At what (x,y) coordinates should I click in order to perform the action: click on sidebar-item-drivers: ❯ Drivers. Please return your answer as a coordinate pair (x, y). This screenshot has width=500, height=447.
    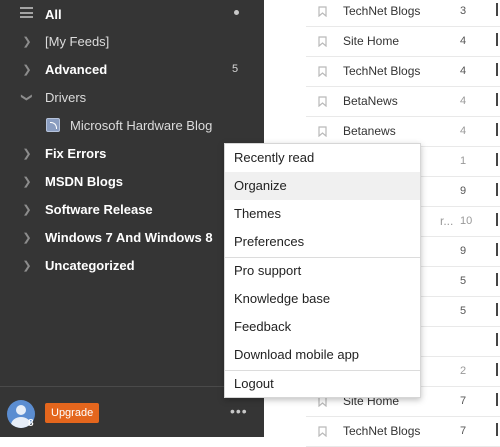
    Looking at the image, I should click on (132, 97).